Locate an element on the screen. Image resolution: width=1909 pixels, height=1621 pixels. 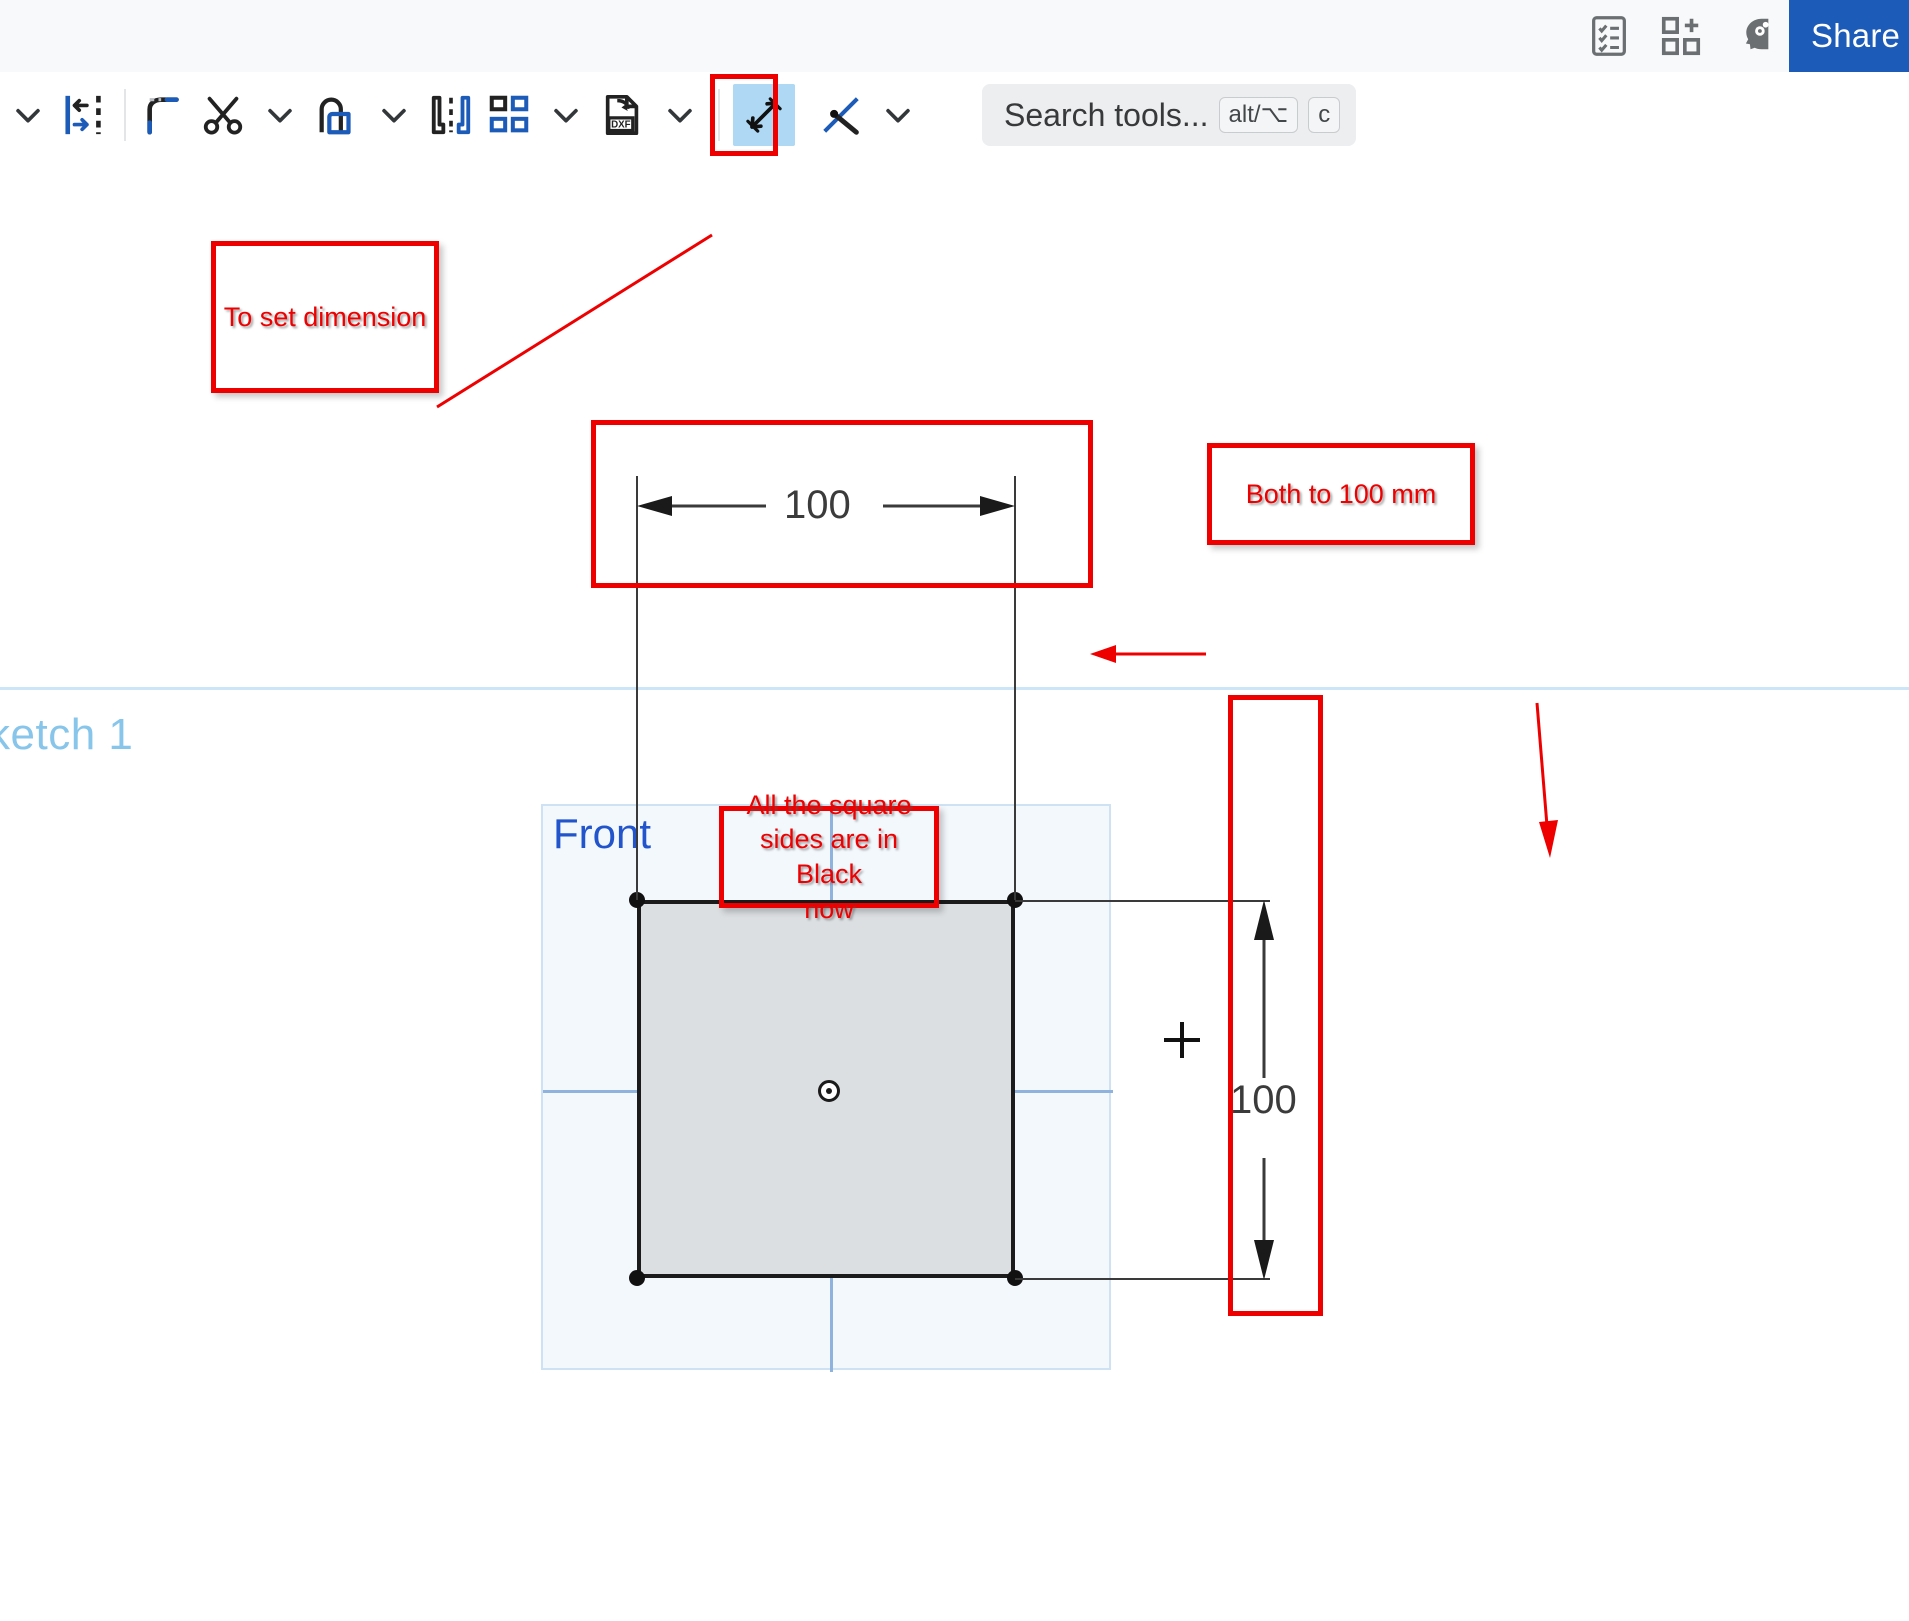
dxf-export-icon: DXF is located at coordinates (623, 115).